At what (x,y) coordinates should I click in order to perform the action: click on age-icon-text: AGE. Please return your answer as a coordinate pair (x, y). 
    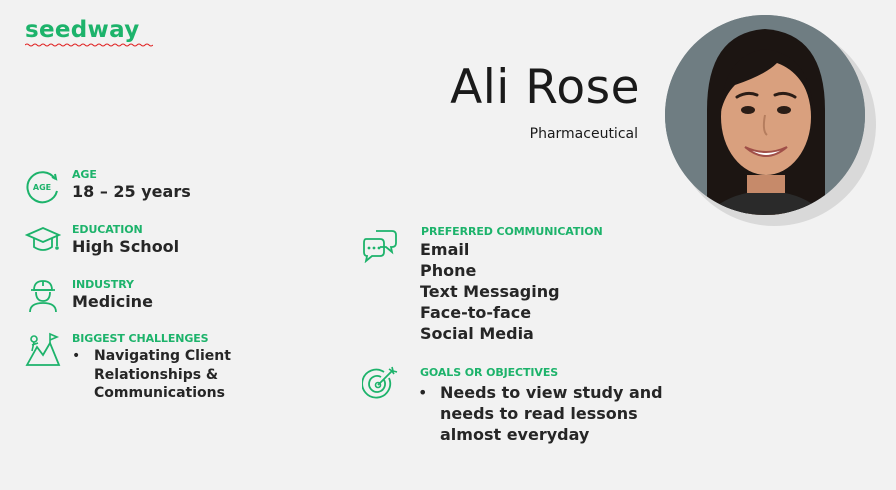
    Looking at the image, I should click on (42, 187).